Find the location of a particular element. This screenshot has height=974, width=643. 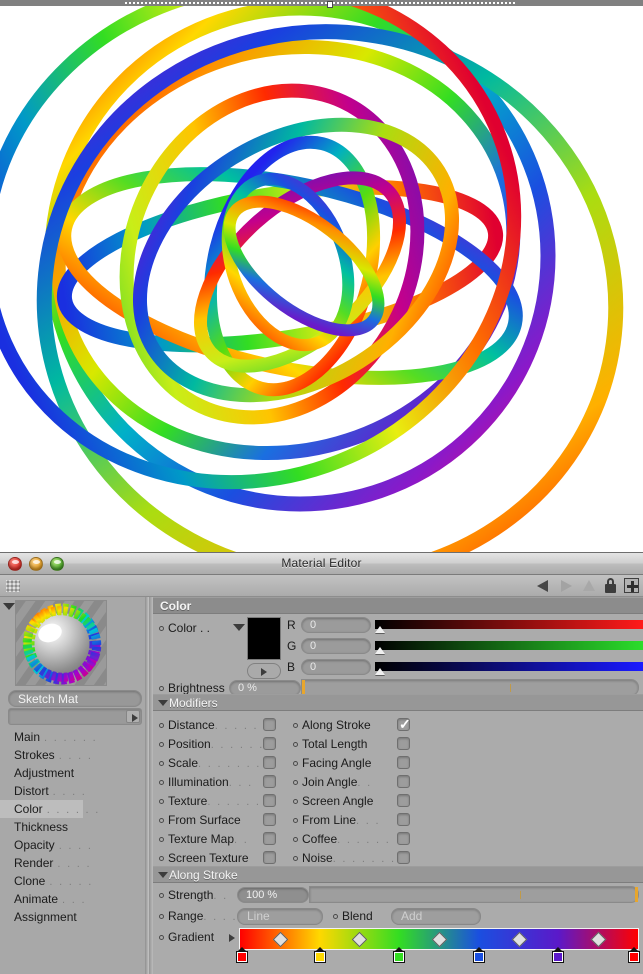

texture-map-anim-dot-icon is located at coordinates (161, 839).